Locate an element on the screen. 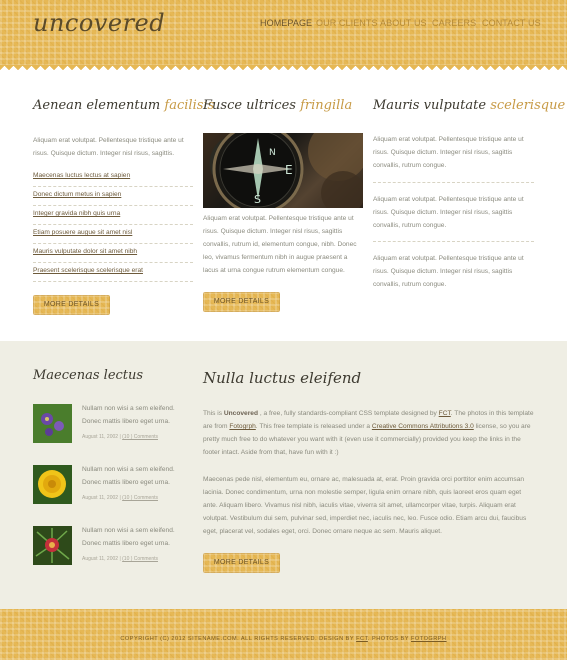  col1-link: Donec dictum metus in sapien is located at coordinates (77, 194).